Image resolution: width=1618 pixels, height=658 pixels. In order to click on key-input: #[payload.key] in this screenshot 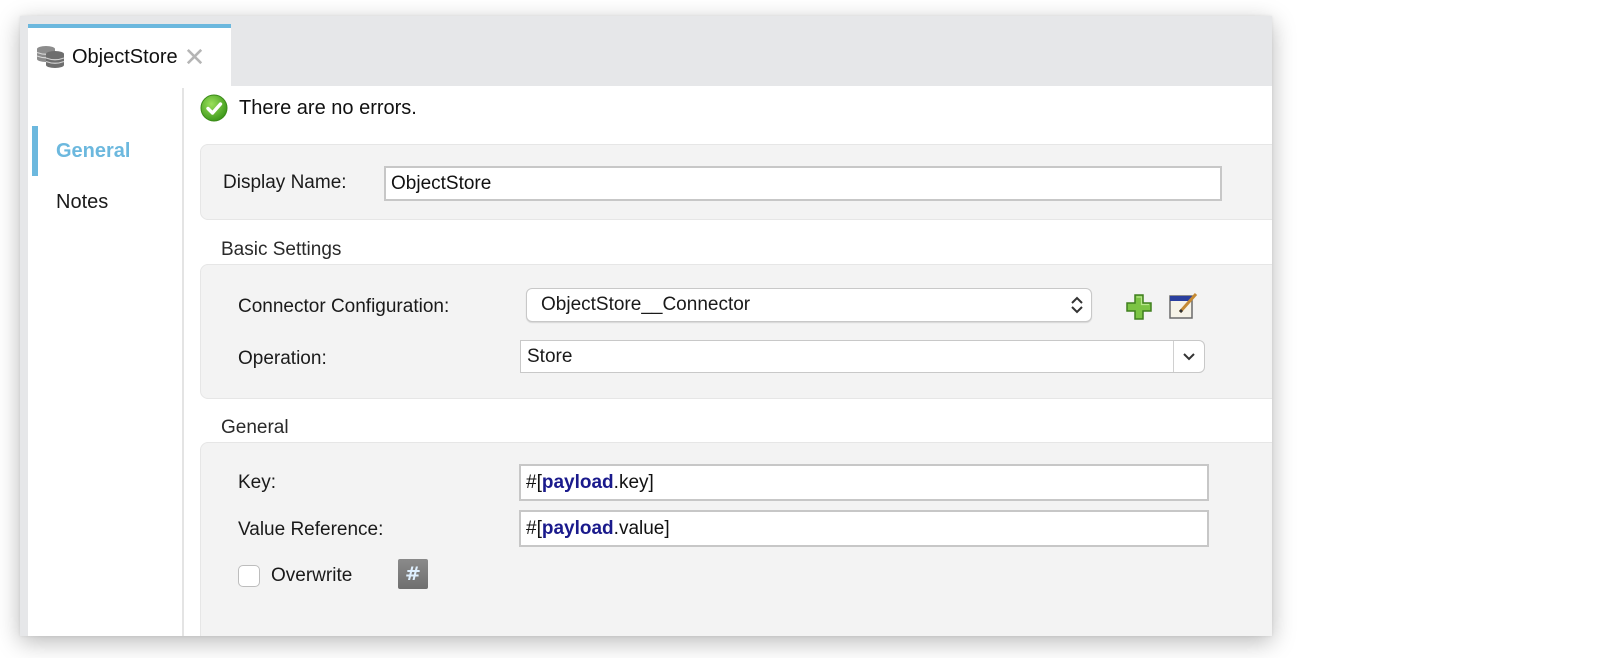, I will do `click(864, 482)`.